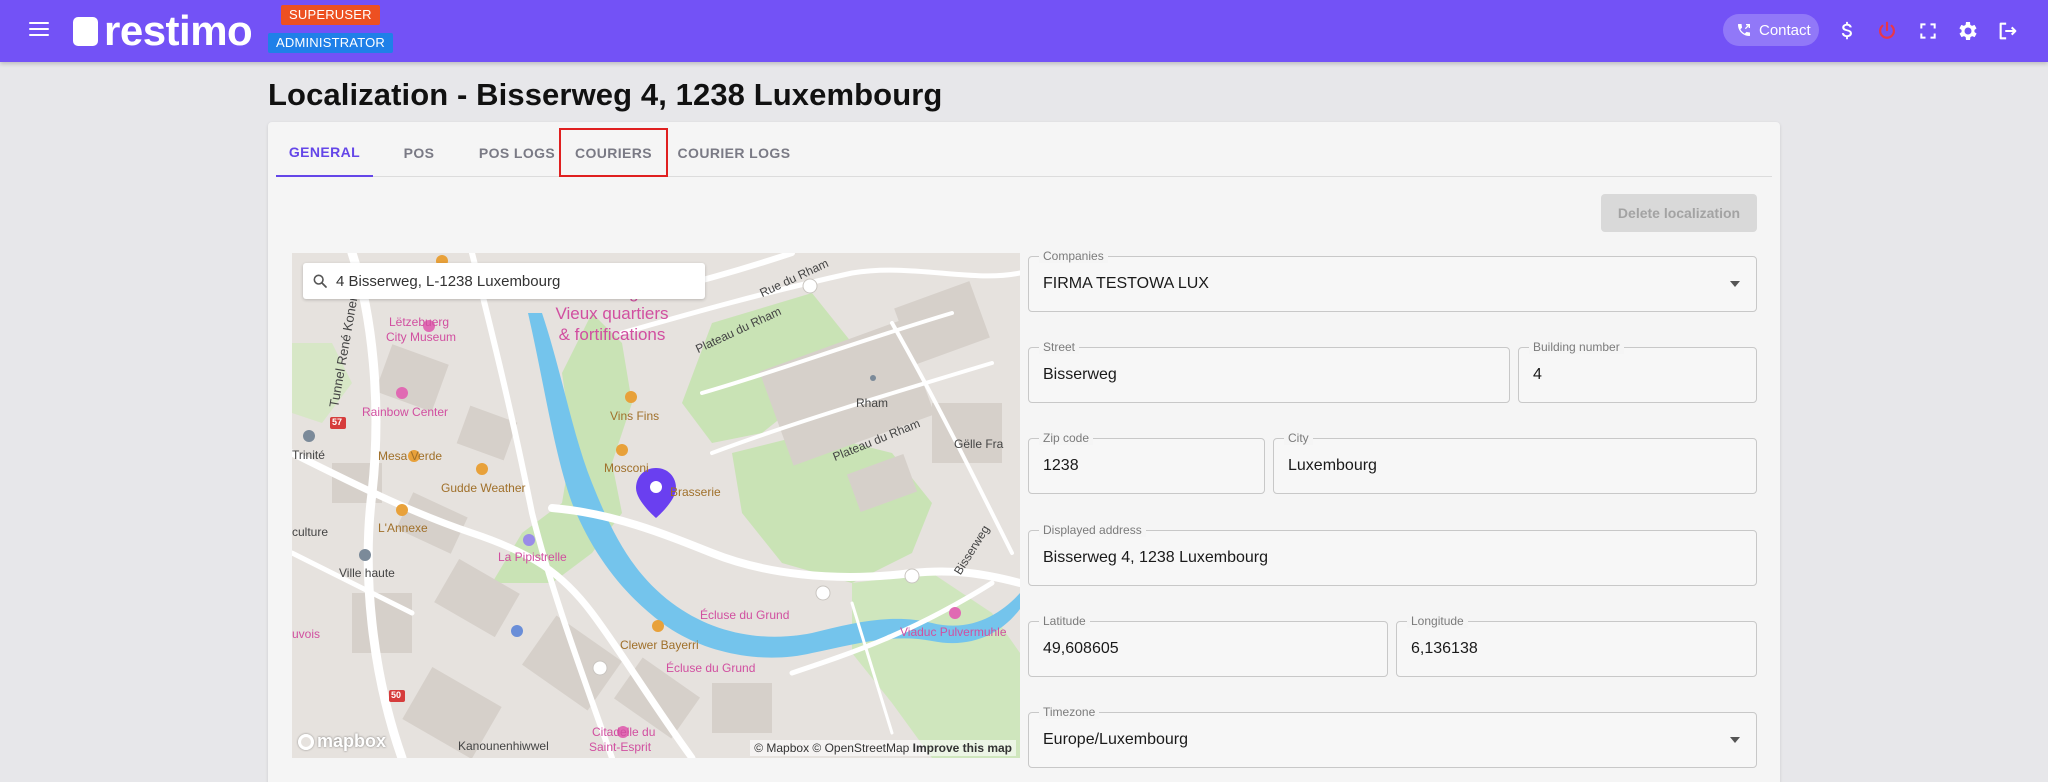  Describe the element at coordinates (306, 741) in the screenshot. I see `mapbox-icon` at that location.